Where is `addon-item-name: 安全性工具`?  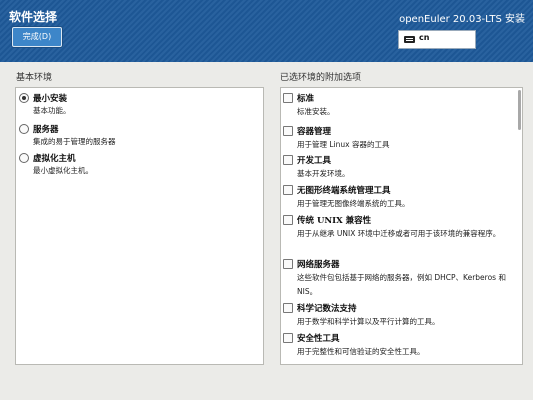 addon-item-name: 安全性工具 is located at coordinates (318, 339).